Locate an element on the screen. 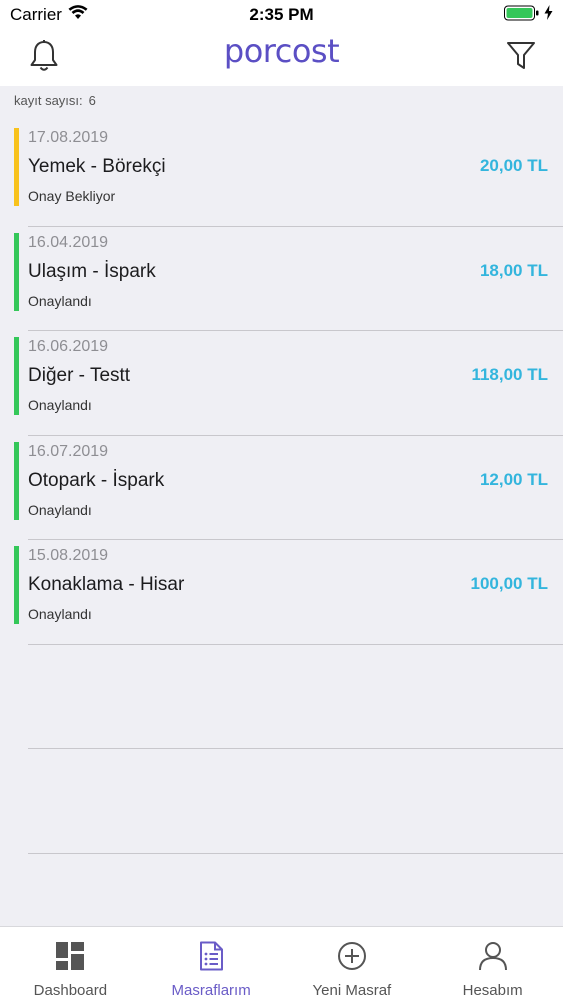  status-battery-group is located at coordinates (528, 15).